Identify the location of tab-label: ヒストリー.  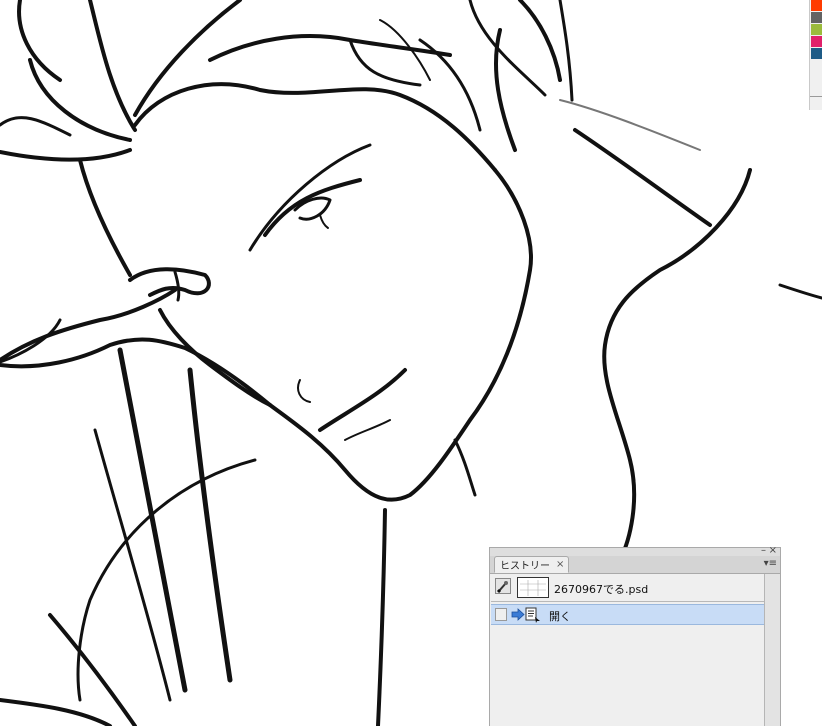
(525, 566).